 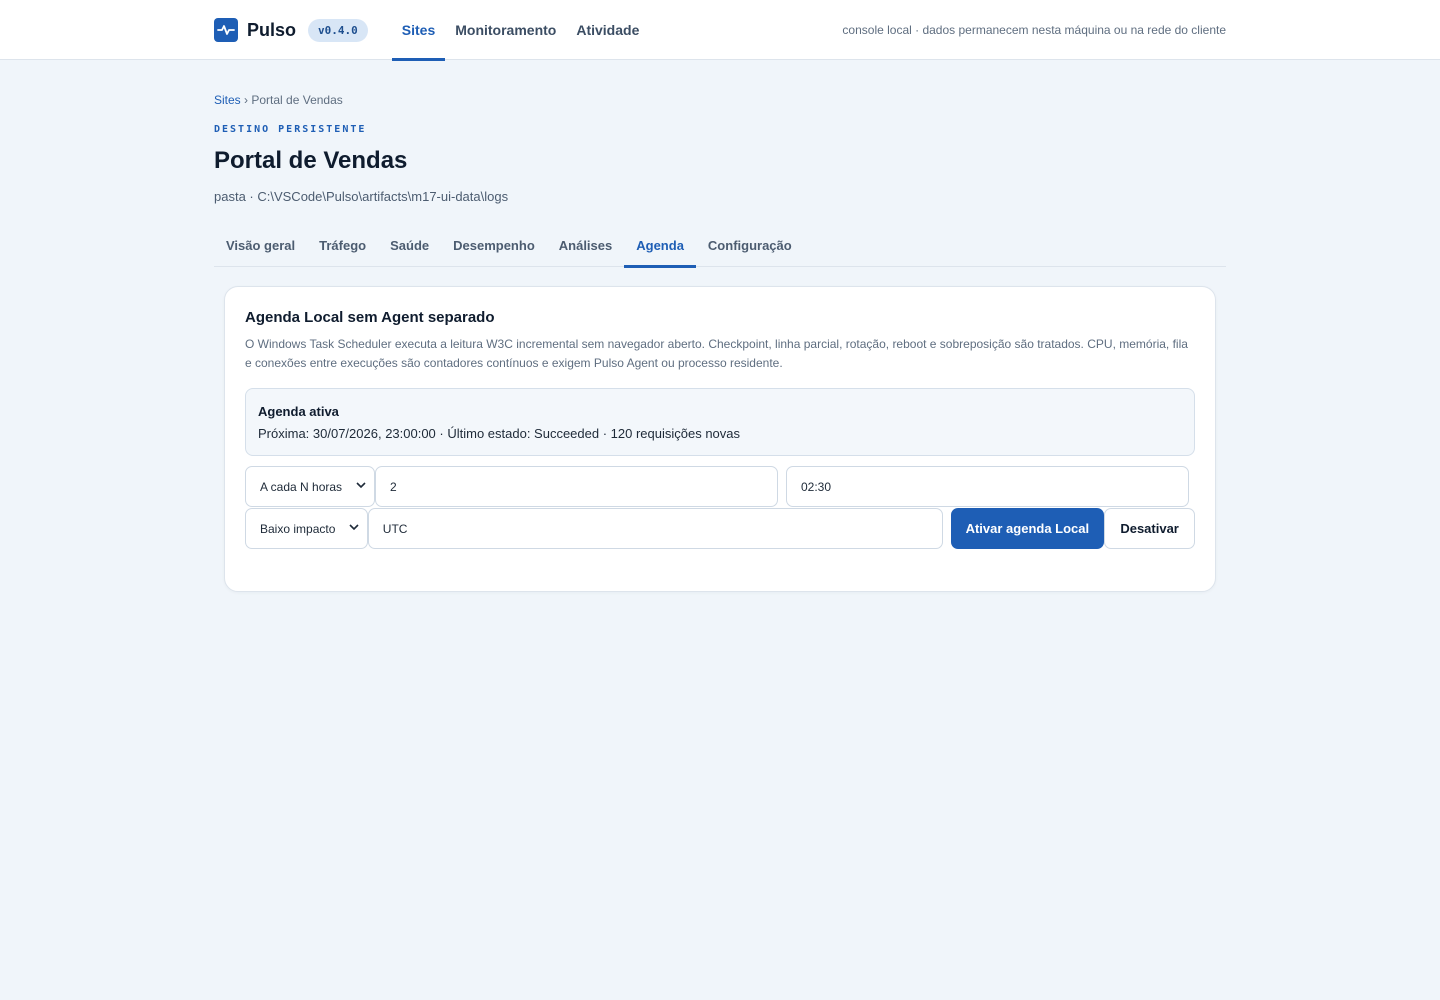 I want to click on nav-item-sites: Sites, so click(x=418, y=30).